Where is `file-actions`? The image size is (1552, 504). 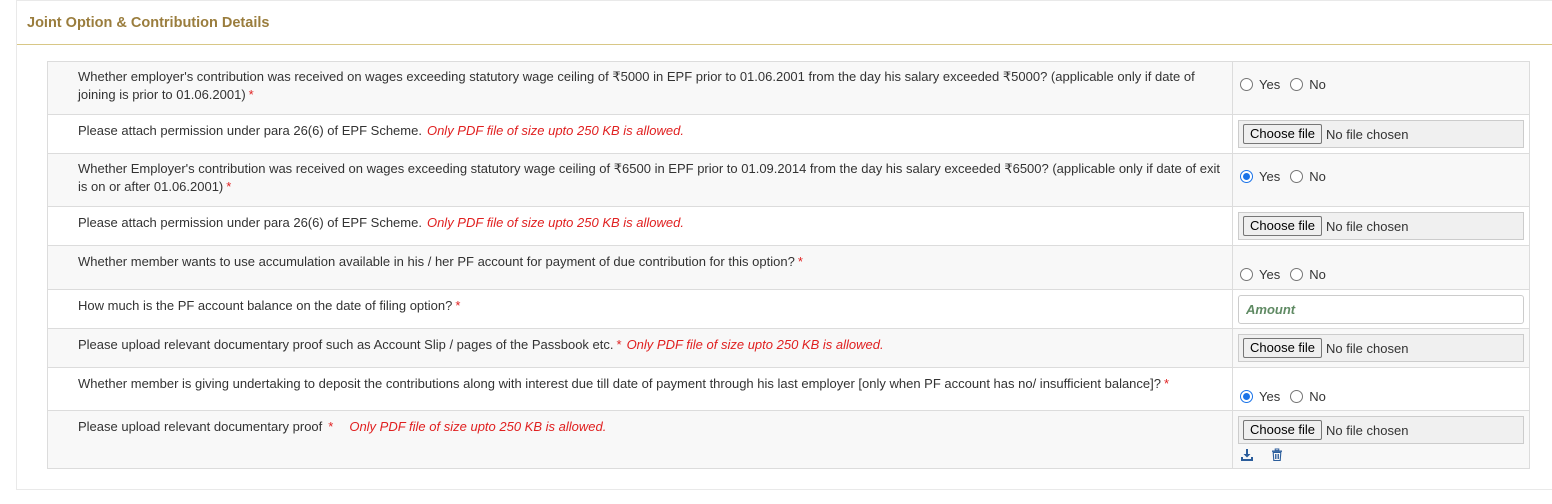
file-actions is located at coordinates (1381, 453).